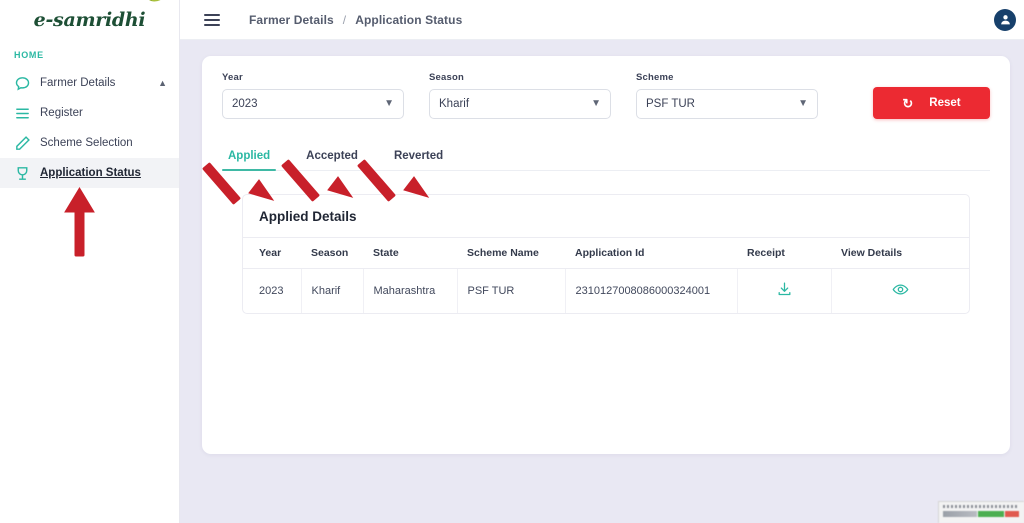  I want to click on column-header-receipt: Receipt, so click(784, 253).